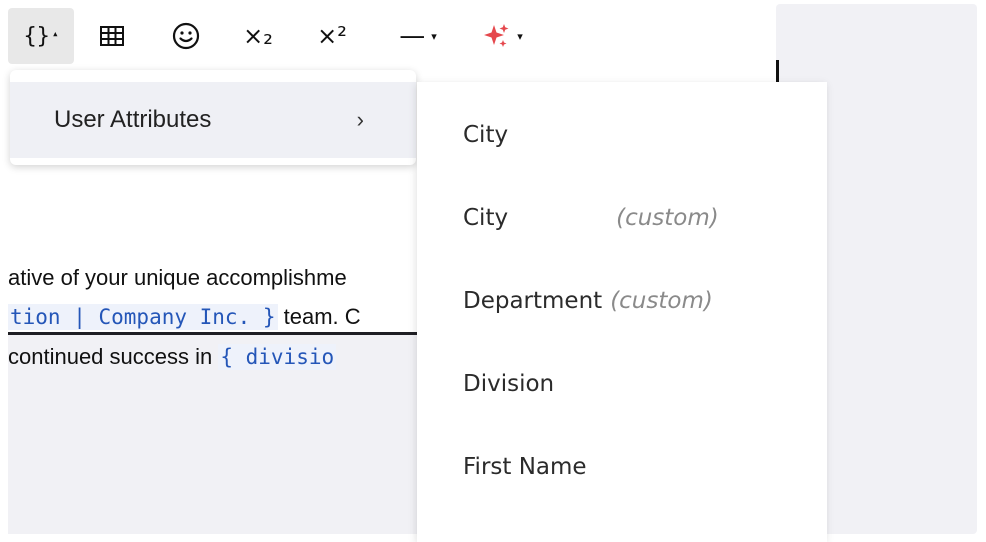  I want to click on chevron-right-icon: ›, so click(360, 119).